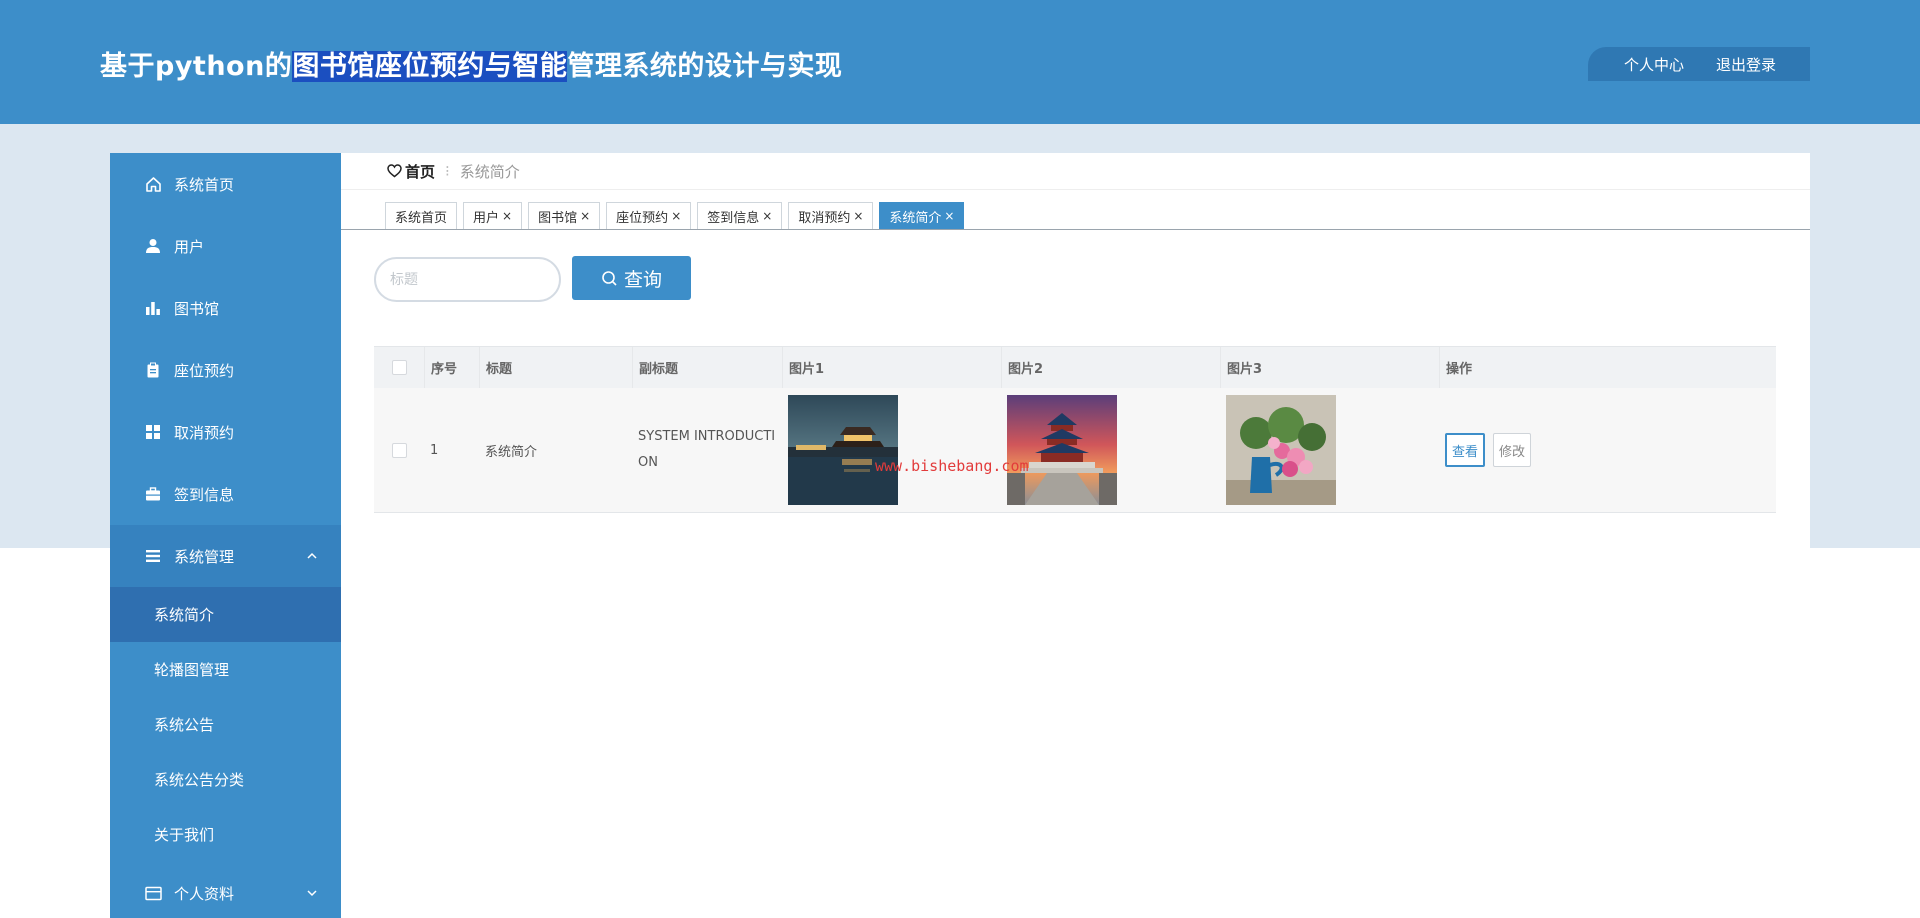 The image size is (1920, 918). I want to click on column-header: 标题, so click(555, 367).